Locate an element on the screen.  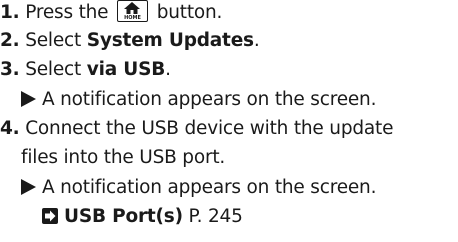
step-3-result-text: A notification appears on the screen. is located at coordinates (209, 99).